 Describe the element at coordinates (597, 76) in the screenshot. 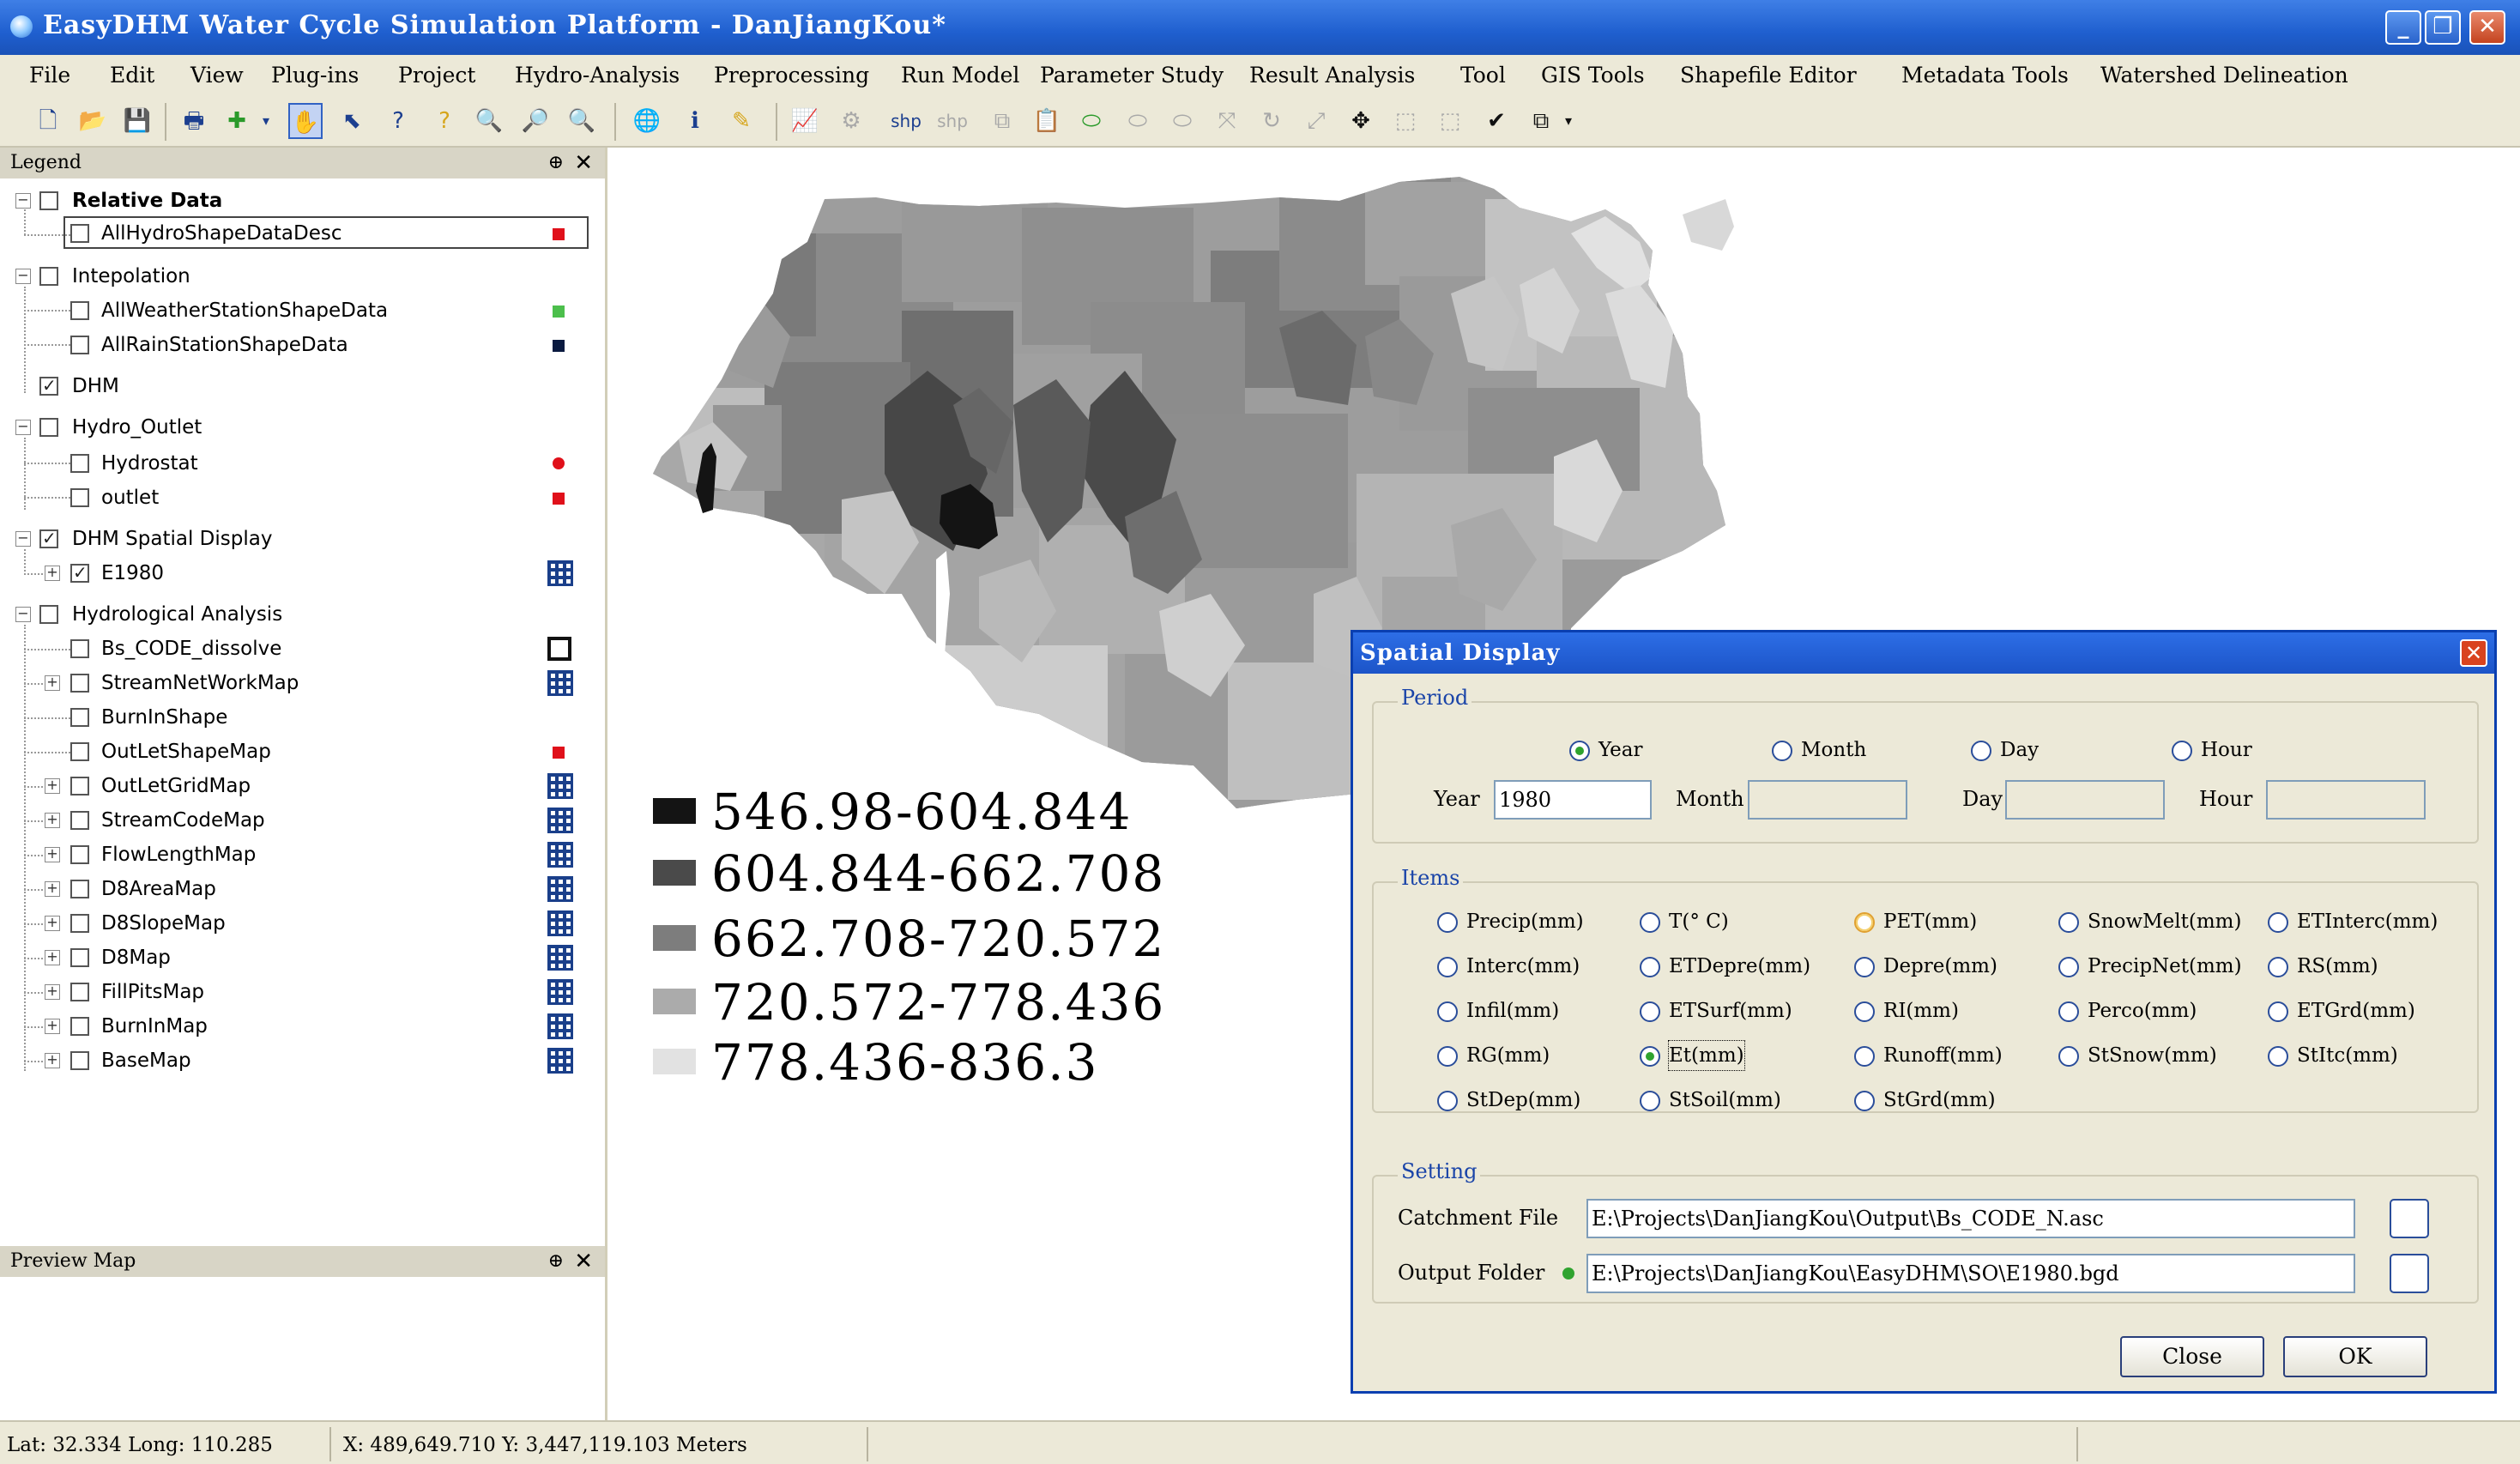

I see `menu-hydro-analysis: Hydro-Analysis` at that location.